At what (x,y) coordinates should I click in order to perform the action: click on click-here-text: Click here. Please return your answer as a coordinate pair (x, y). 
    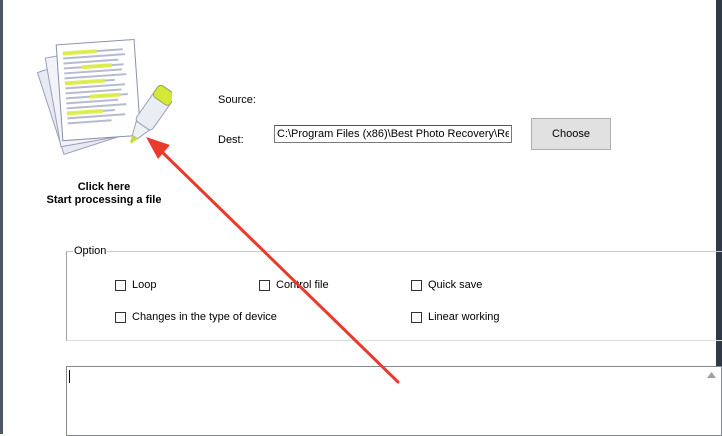
    Looking at the image, I should click on (104, 187).